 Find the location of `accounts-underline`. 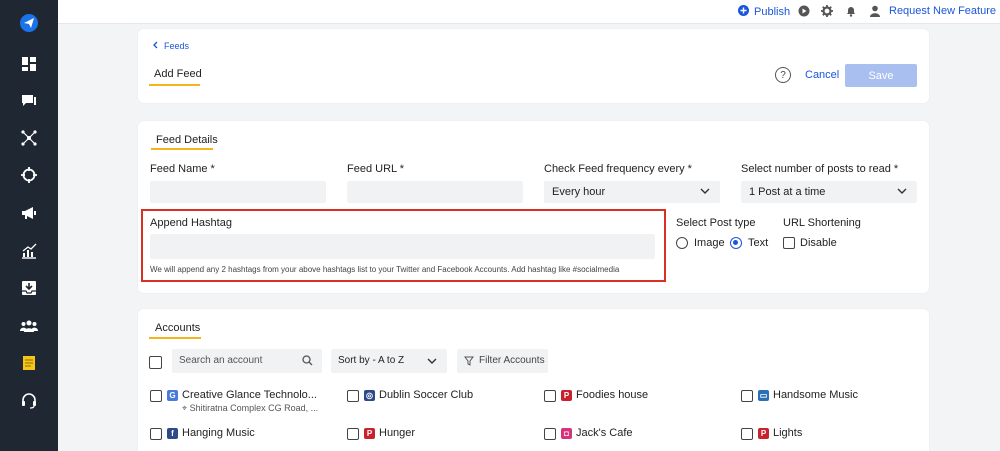

accounts-underline is located at coordinates (175, 338).